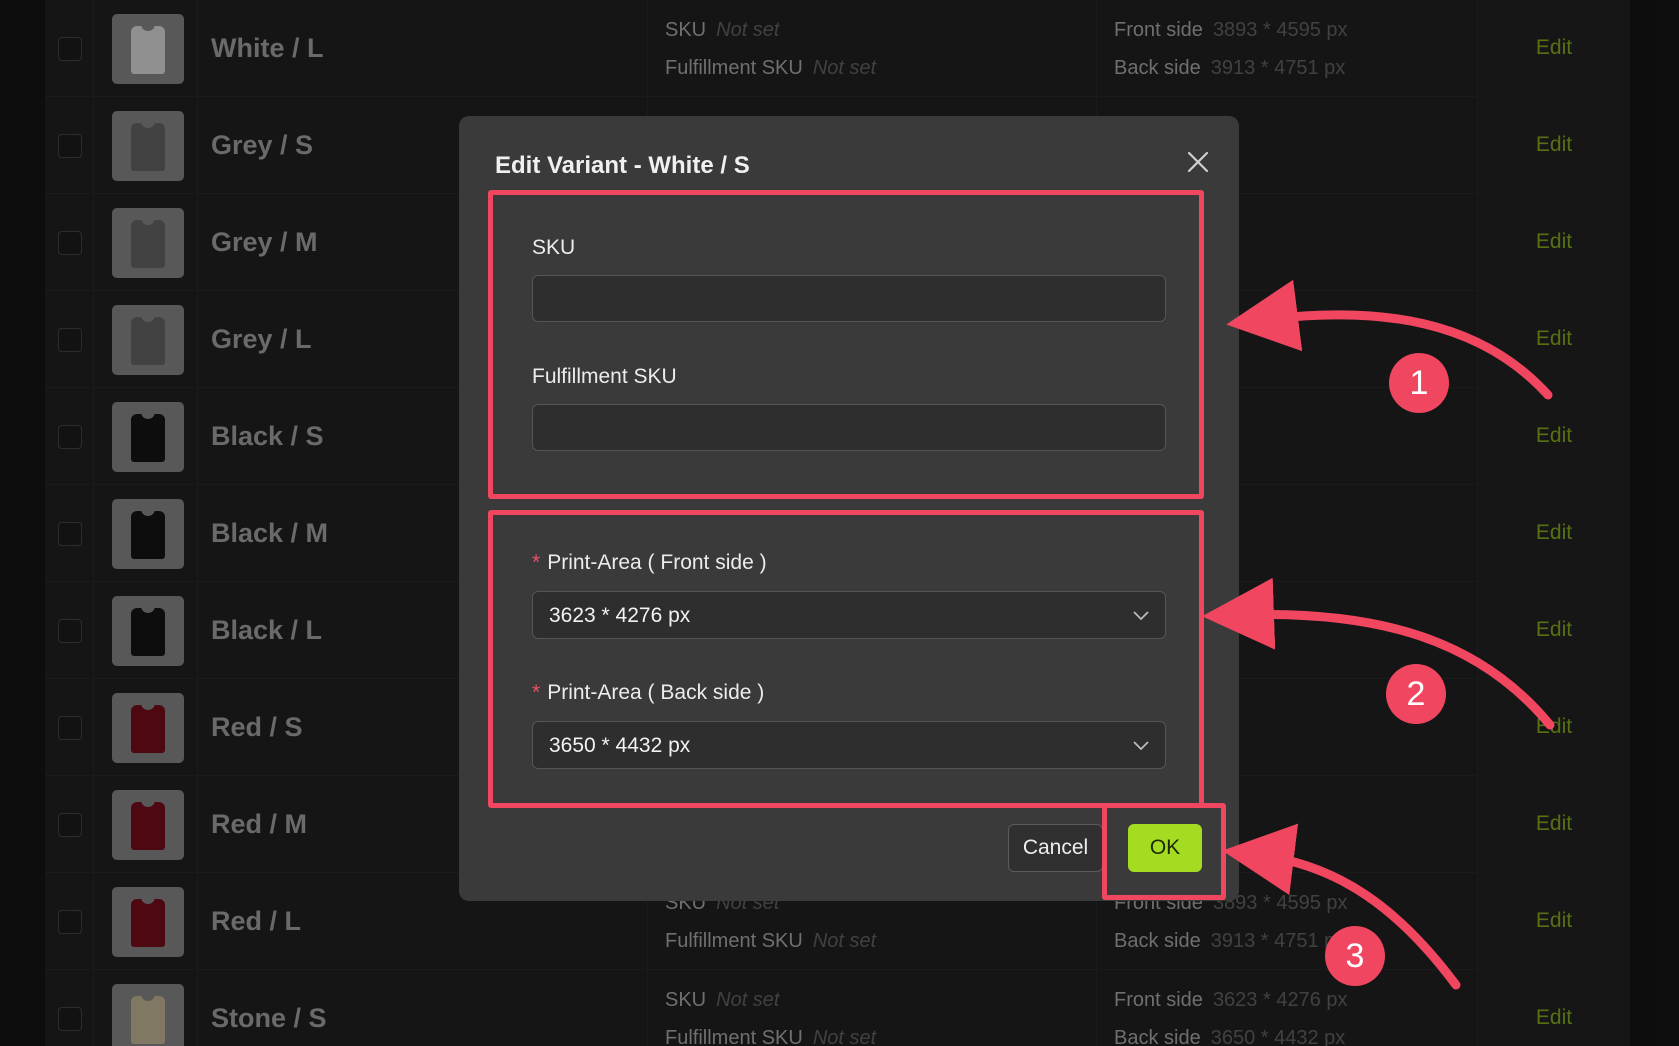 This screenshot has height=1046, width=1679. I want to click on annotation-marker-3: 3, so click(1355, 956).